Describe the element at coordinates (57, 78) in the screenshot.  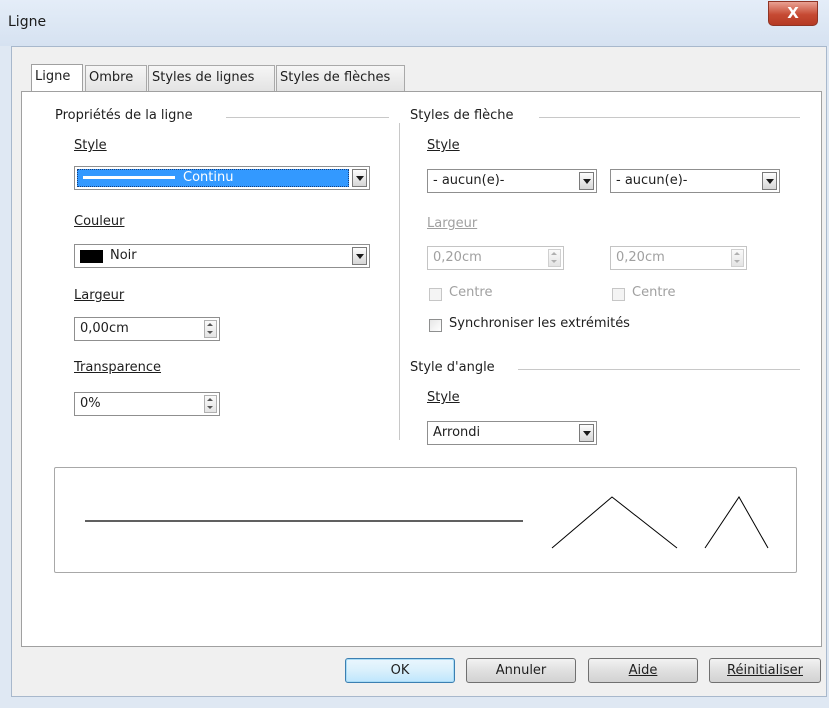
I see `tab-ligne: Ligne` at that location.